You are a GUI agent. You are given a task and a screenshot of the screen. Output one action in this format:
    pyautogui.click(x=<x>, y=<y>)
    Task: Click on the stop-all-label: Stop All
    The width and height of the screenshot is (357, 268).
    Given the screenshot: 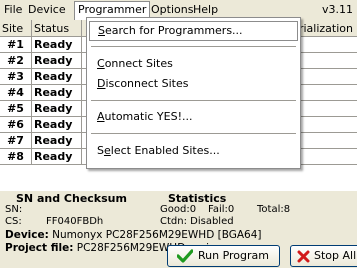 What is the action you would take?
    pyautogui.click(x=335, y=255)
    